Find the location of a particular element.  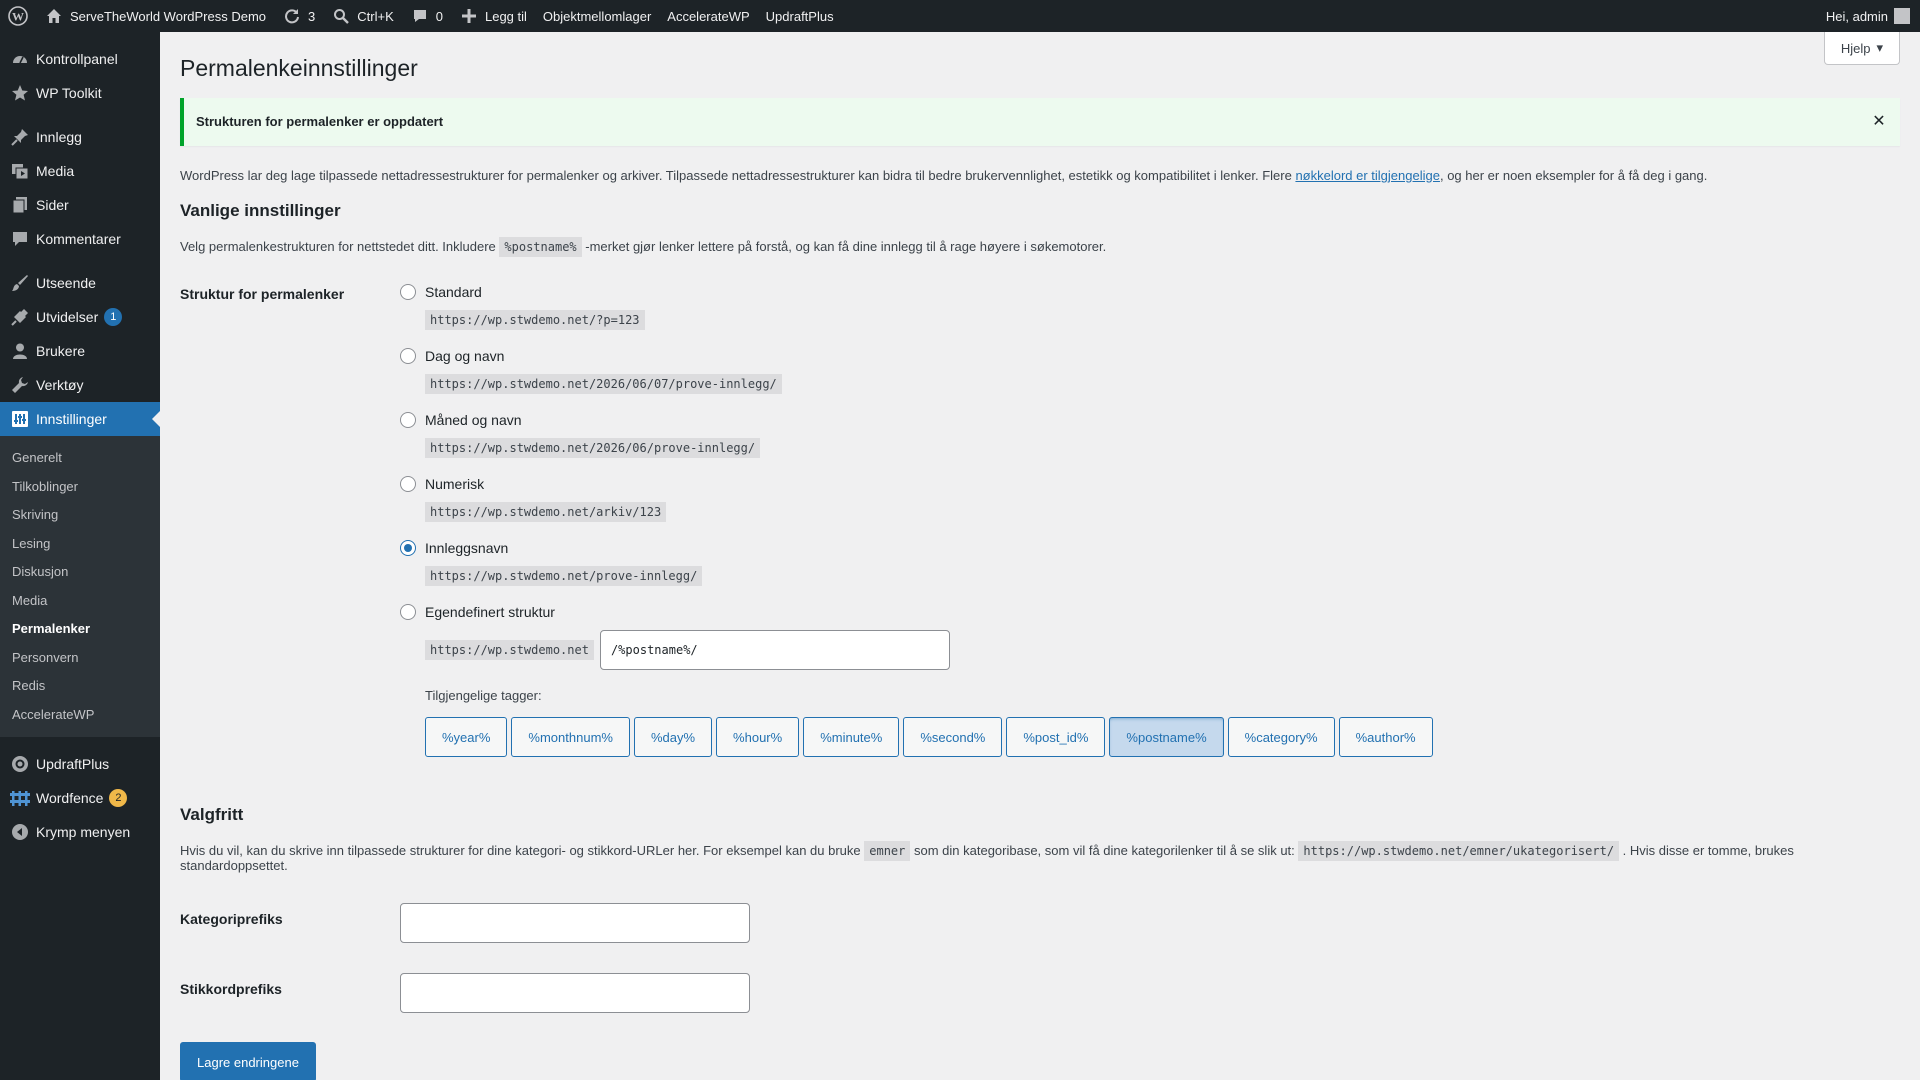

option-label: Dag og navn is located at coordinates (465, 356).